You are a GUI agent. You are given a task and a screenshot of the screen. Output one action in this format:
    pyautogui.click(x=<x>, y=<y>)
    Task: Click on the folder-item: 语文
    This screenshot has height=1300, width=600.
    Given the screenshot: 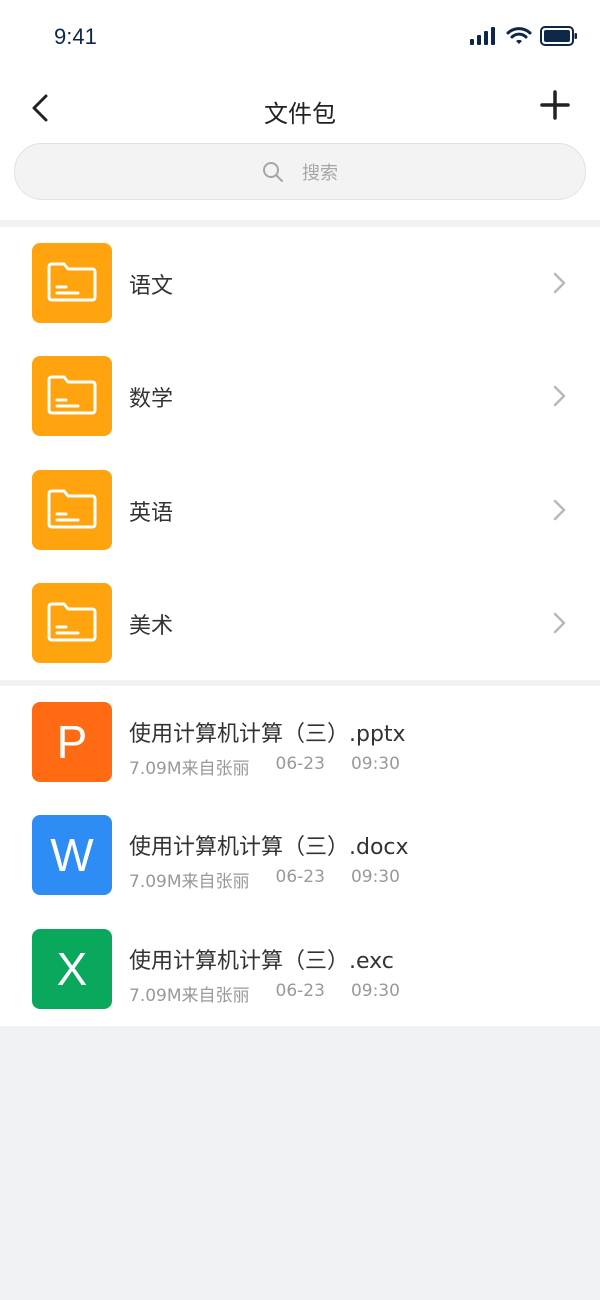 What is the action you would take?
    pyautogui.click(x=300, y=283)
    